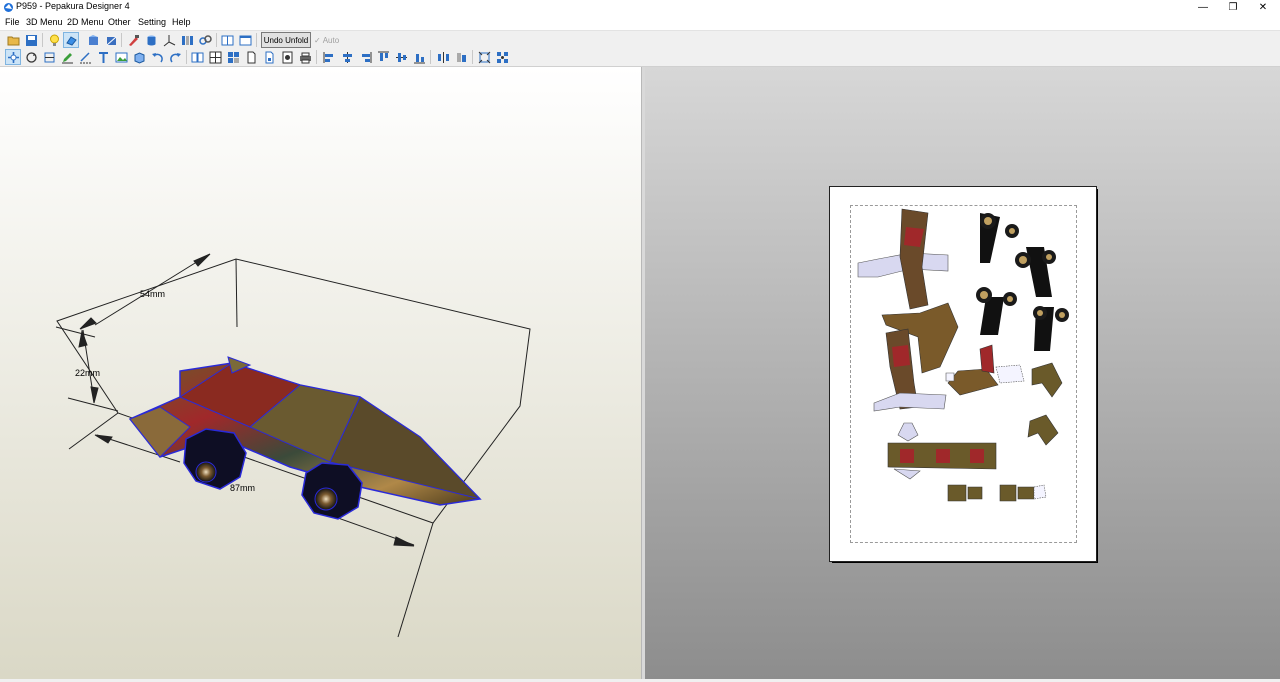  I want to click on unfold-icon, so click(71, 40).